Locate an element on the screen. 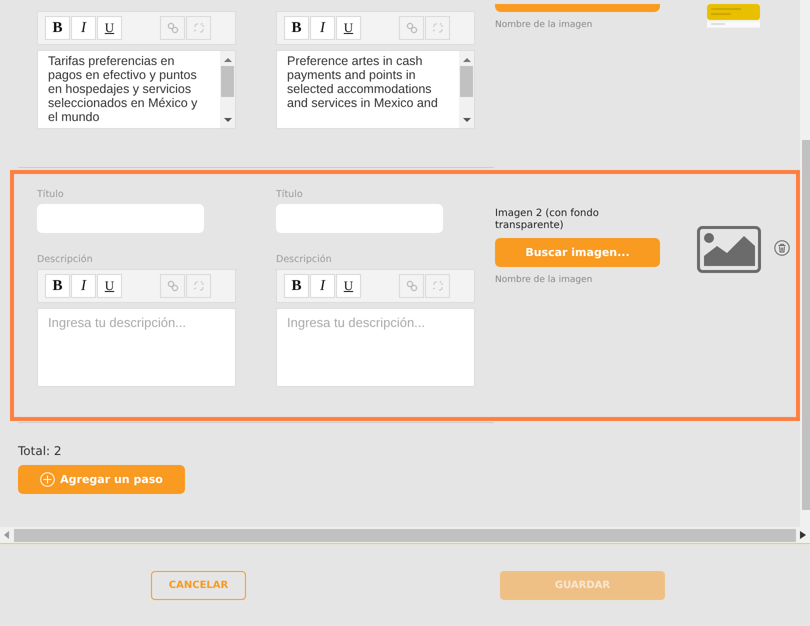 The width and height of the screenshot is (810, 626). description-editor: Tarifas preferencias en pagos en efectivo y puntos en hospedajes y servicios seleccionados en México y el mundo is located at coordinates (136, 89).